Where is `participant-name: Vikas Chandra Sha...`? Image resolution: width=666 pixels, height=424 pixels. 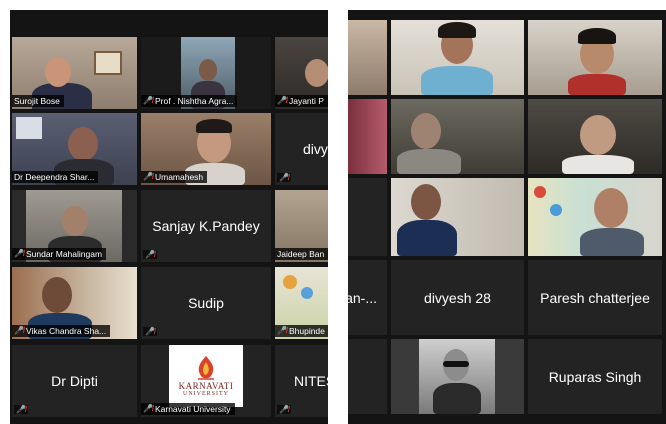
participant-name: Vikas Chandra Sha... is located at coordinates (66, 331).